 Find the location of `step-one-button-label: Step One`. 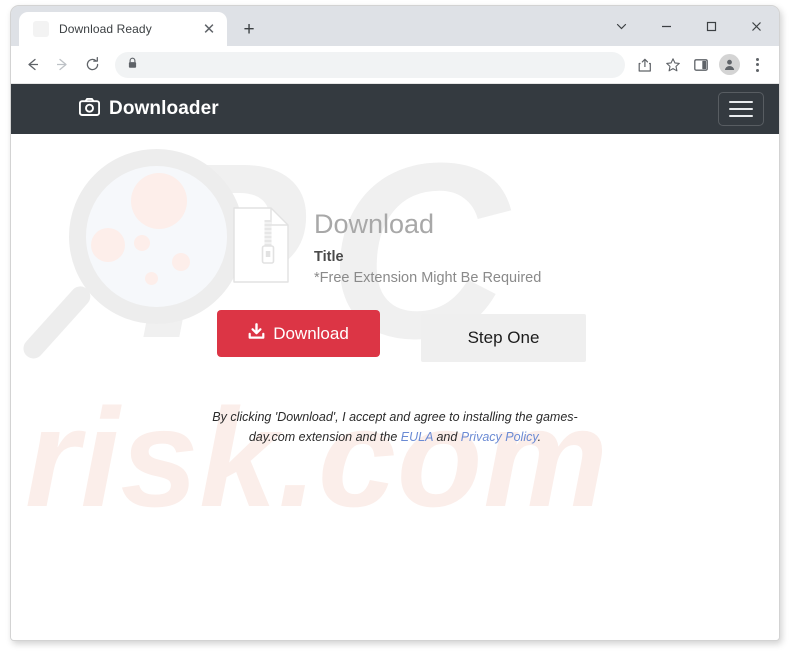

step-one-button-label: Step One is located at coordinates (503, 337).